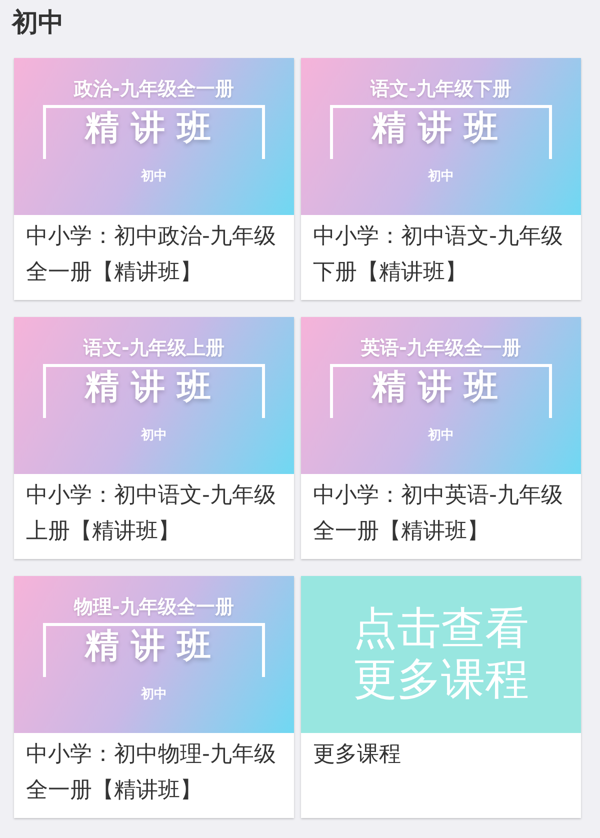  Describe the element at coordinates (151, 255) in the screenshot. I see `course-caption: 中小学：初中政治-九年级全一册【精讲班】` at that location.